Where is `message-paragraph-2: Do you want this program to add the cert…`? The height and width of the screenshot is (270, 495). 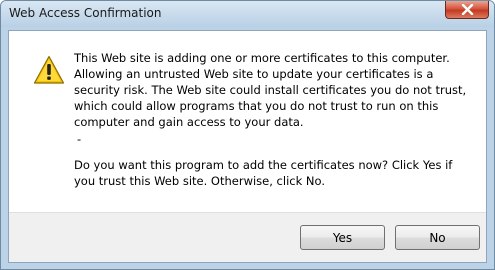 message-paragraph-2: Do you want this program to add the cert… is located at coordinates (263, 173).